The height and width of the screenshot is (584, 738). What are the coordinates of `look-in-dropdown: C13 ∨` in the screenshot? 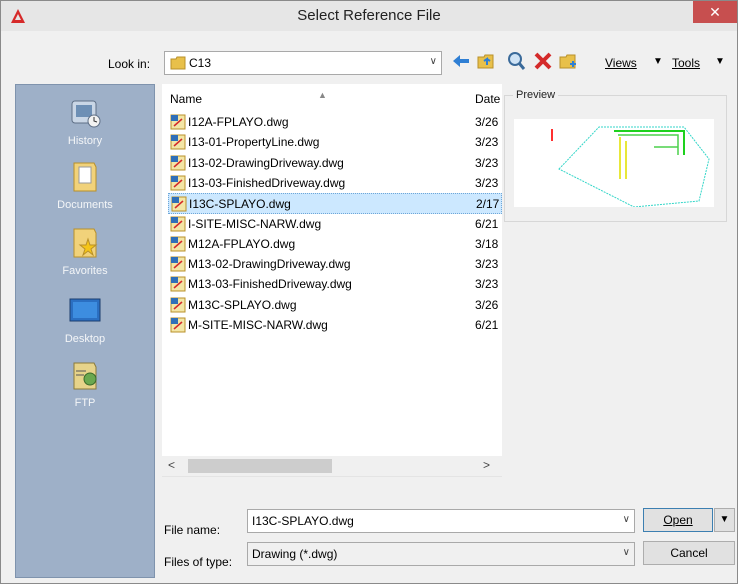 It's located at (303, 63).